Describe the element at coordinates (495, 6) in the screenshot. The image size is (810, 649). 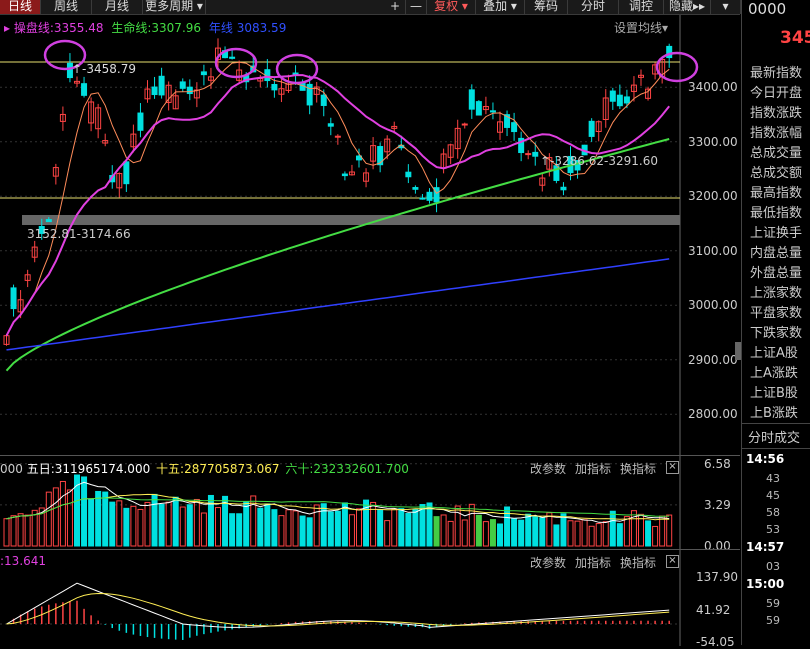
I see `overlay-label: 叠加` at that location.